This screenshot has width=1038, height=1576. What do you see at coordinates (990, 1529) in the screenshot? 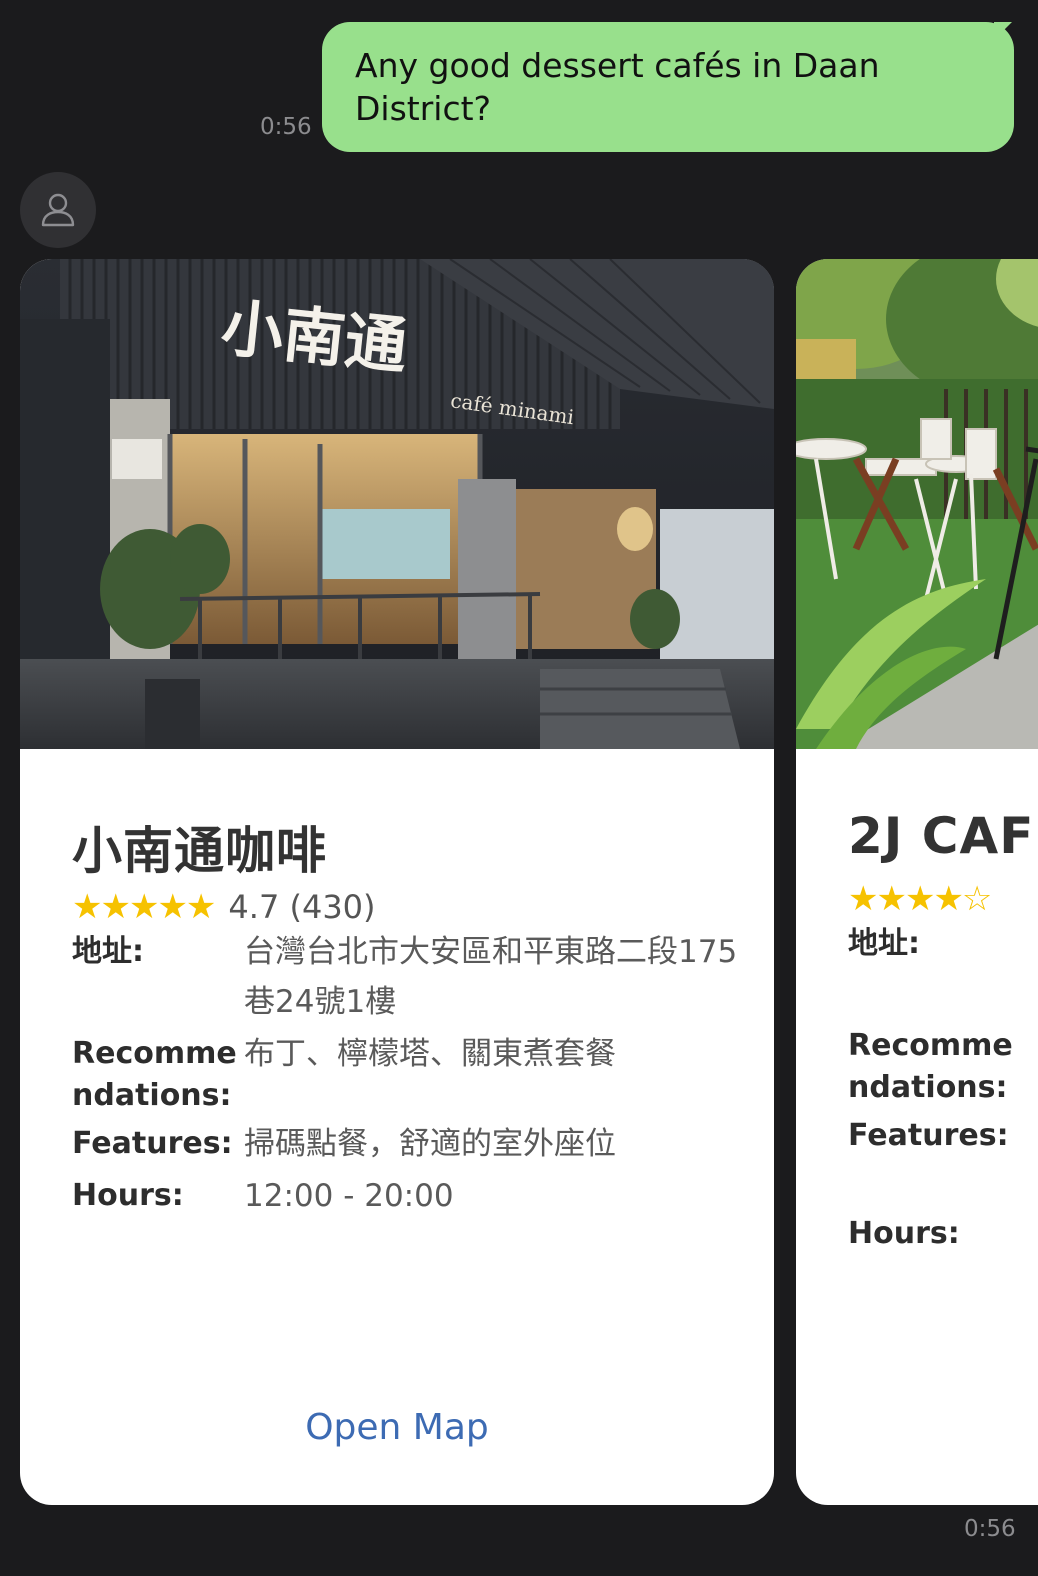
I see `reply-timestamp: 0:56` at bounding box center [990, 1529].